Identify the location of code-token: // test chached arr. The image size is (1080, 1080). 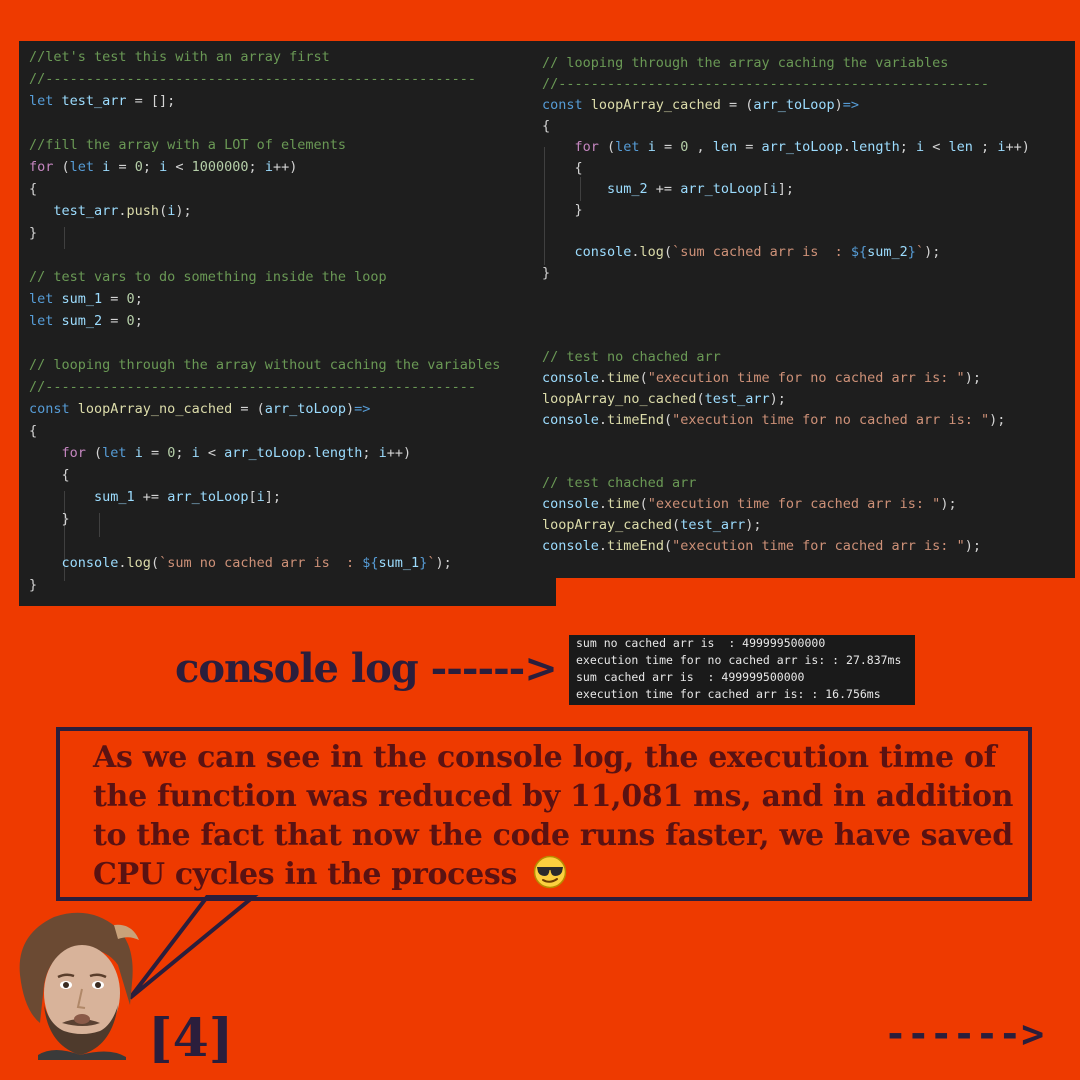
(619, 483).